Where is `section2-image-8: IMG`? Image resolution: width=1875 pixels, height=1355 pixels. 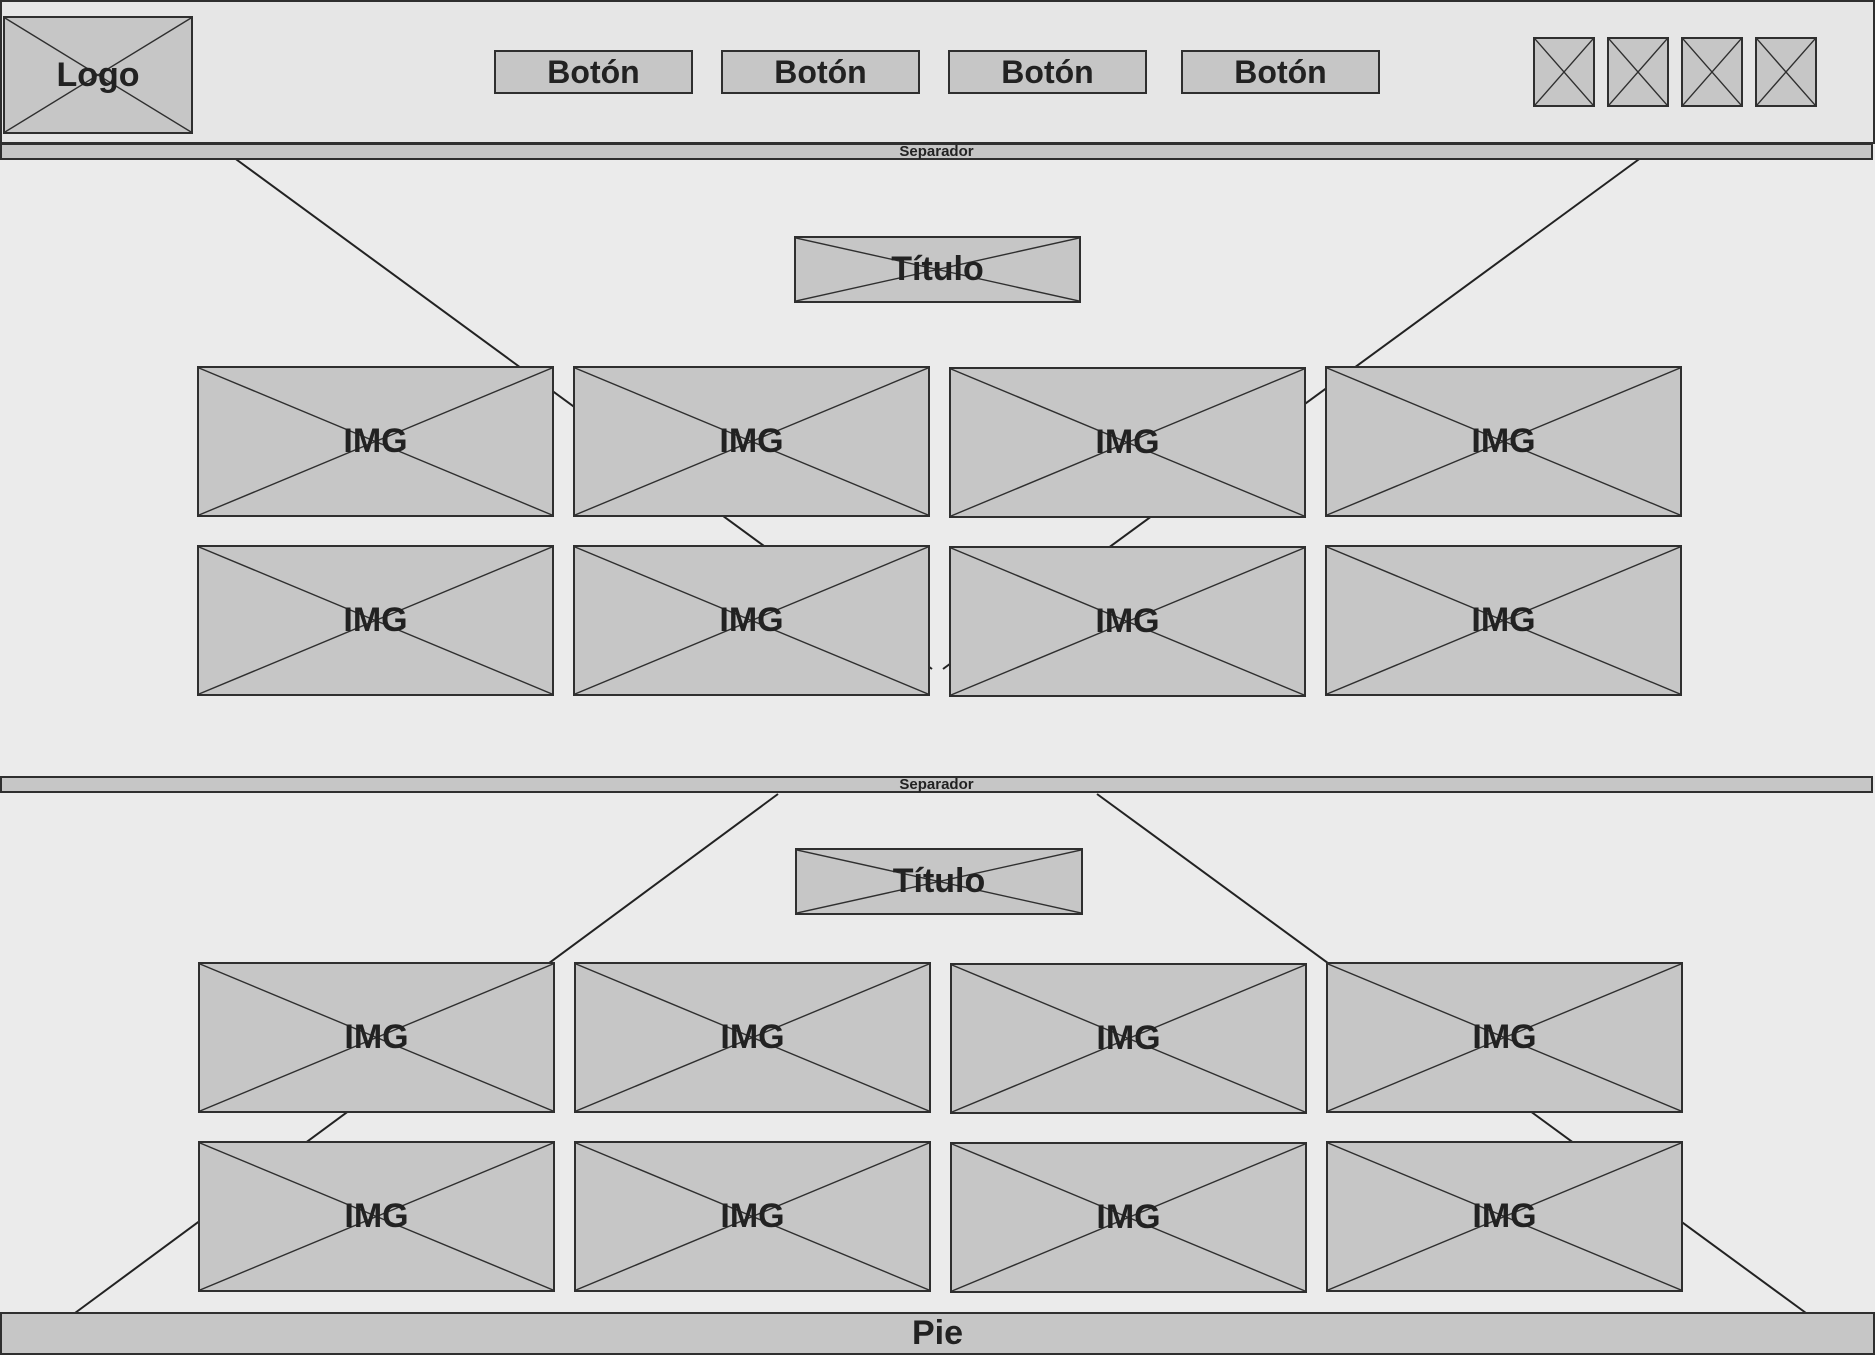 section2-image-8: IMG is located at coordinates (1504, 1216).